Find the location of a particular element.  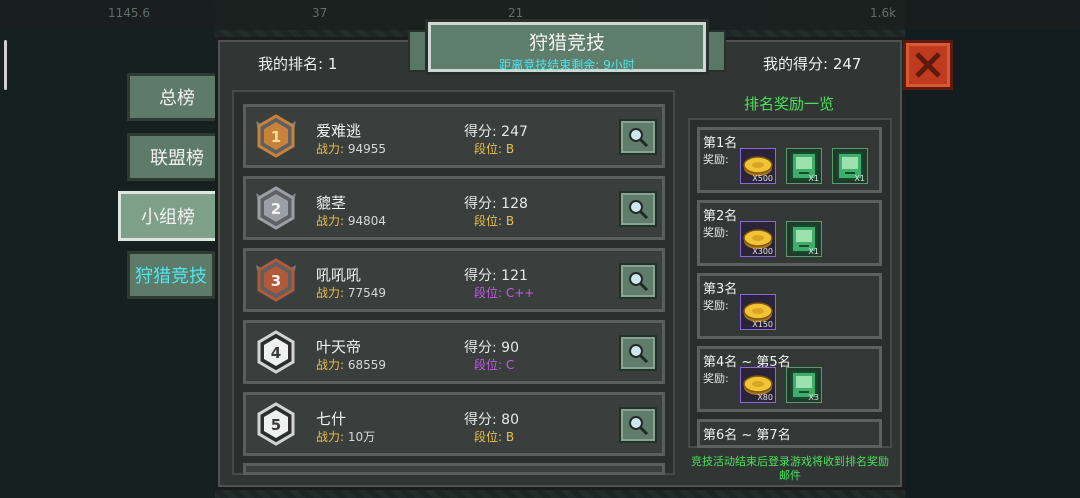

page-title: 狩猎竞技 is located at coordinates (566, 43).